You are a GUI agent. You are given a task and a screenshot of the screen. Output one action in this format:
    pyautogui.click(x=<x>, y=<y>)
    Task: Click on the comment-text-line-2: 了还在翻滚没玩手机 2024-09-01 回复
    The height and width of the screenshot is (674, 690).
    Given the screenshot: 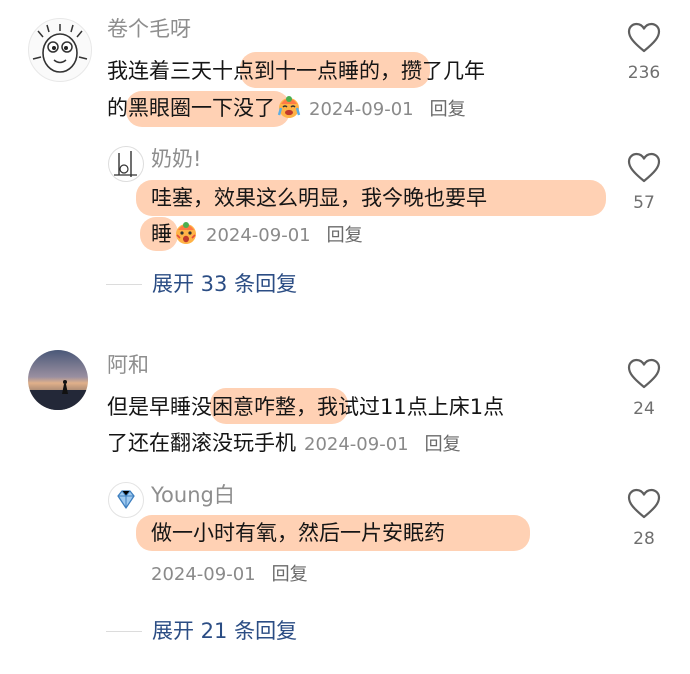 What is the action you would take?
    pyautogui.click(x=284, y=444)
    